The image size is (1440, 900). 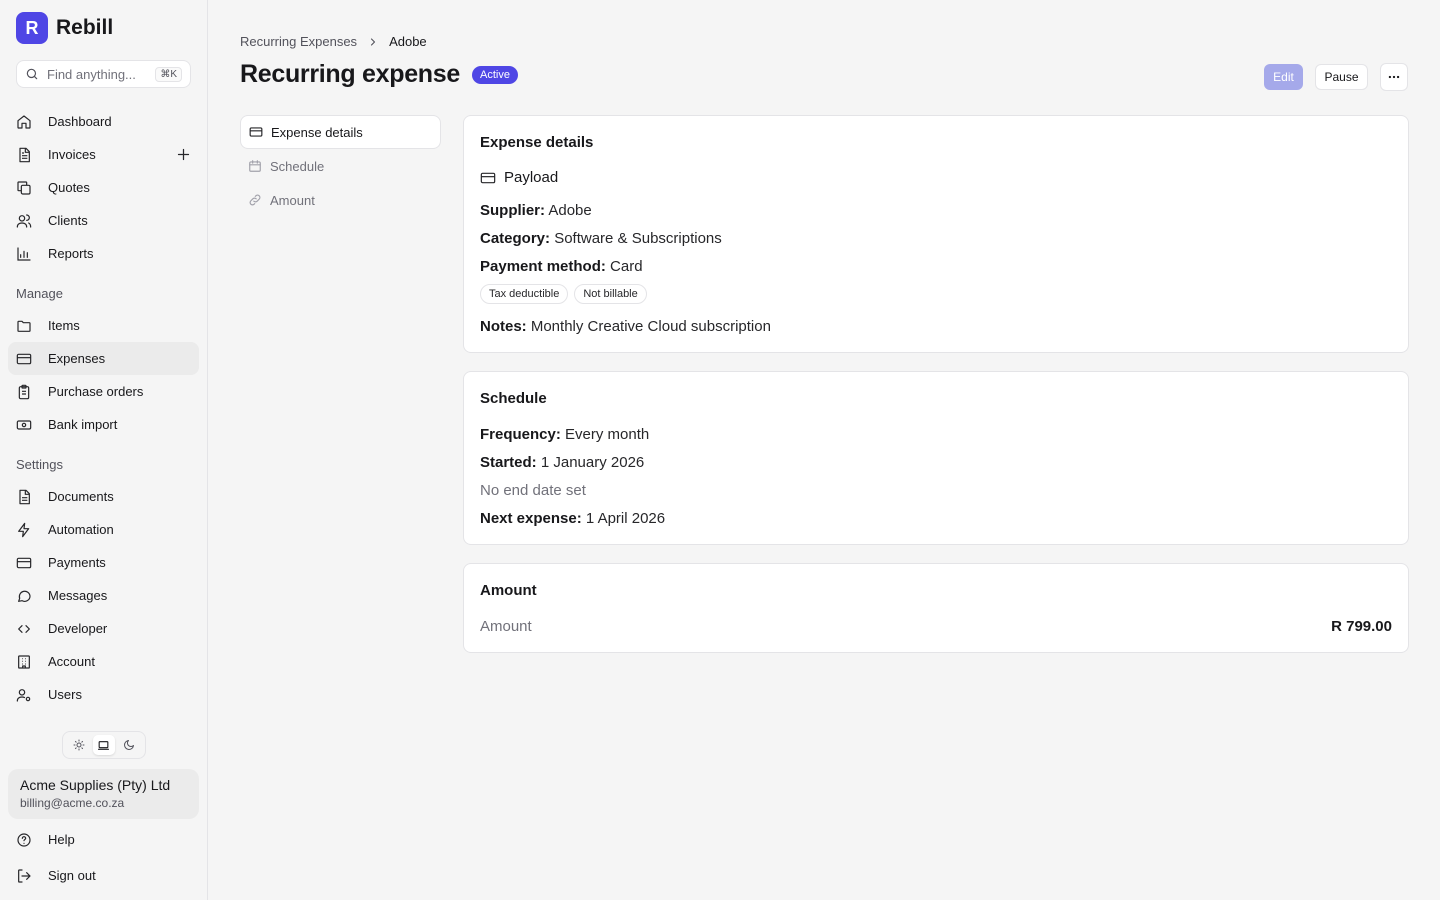 I want to click on link-icon, so click(x=255, y=200).